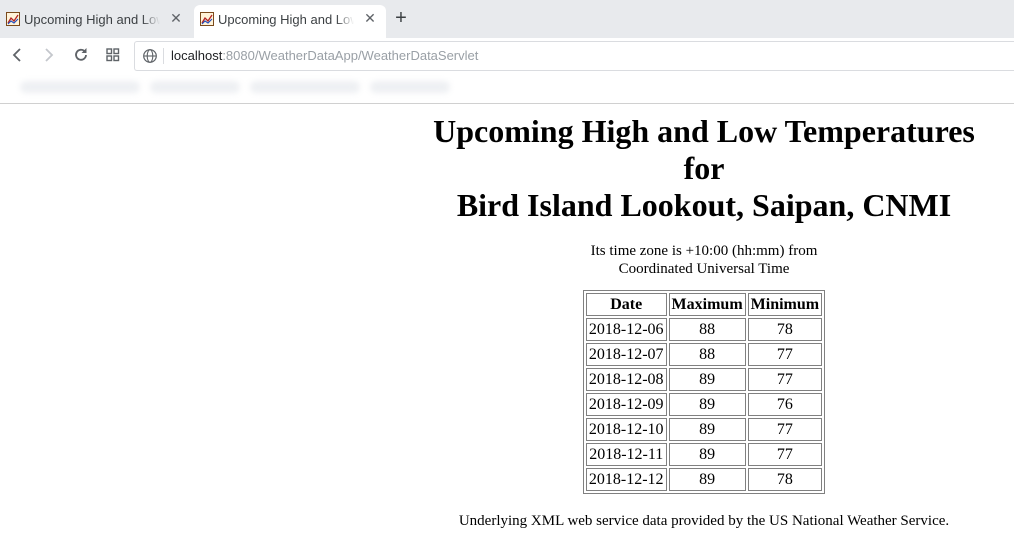 This screenshot has height=548, width=1014. Describe the element at coordinates (707, 304) in the screenshot. I see `column-header-maximum: Maximum` at that location.